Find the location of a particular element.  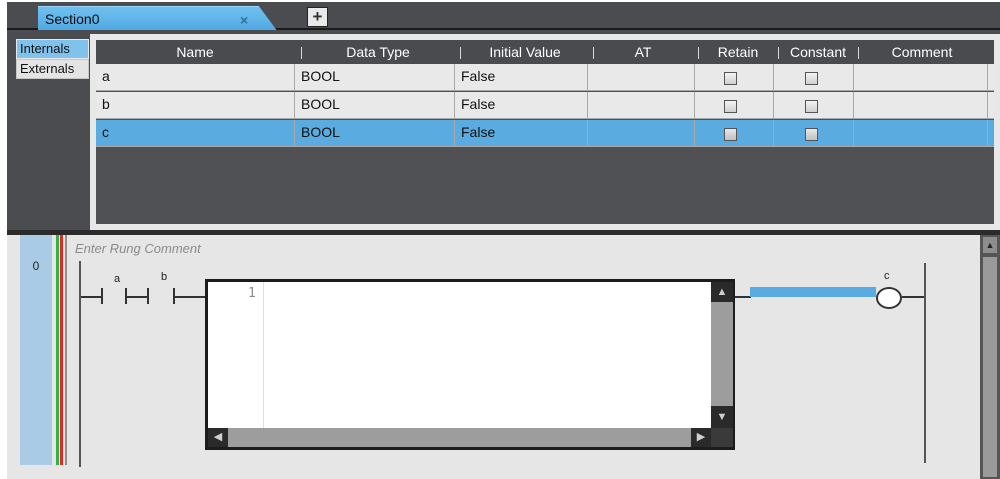

power-rail-left is located at coordinates (57, 350).